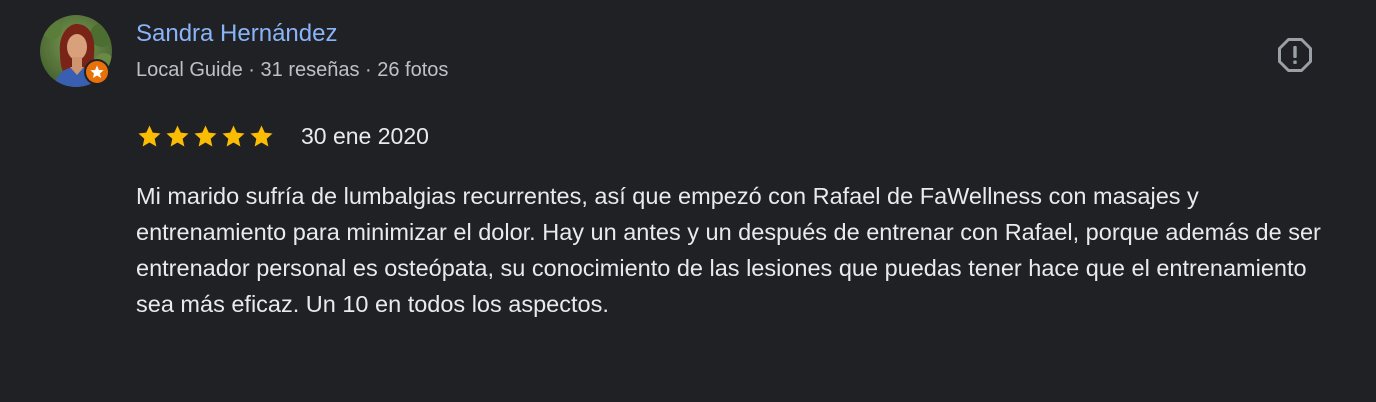 This screenshot has height=402, width=1376. What do you see at coordinates (76, 51) in the screenshot?
I see `reviewer-avatar` at bounding box center [76, 51].